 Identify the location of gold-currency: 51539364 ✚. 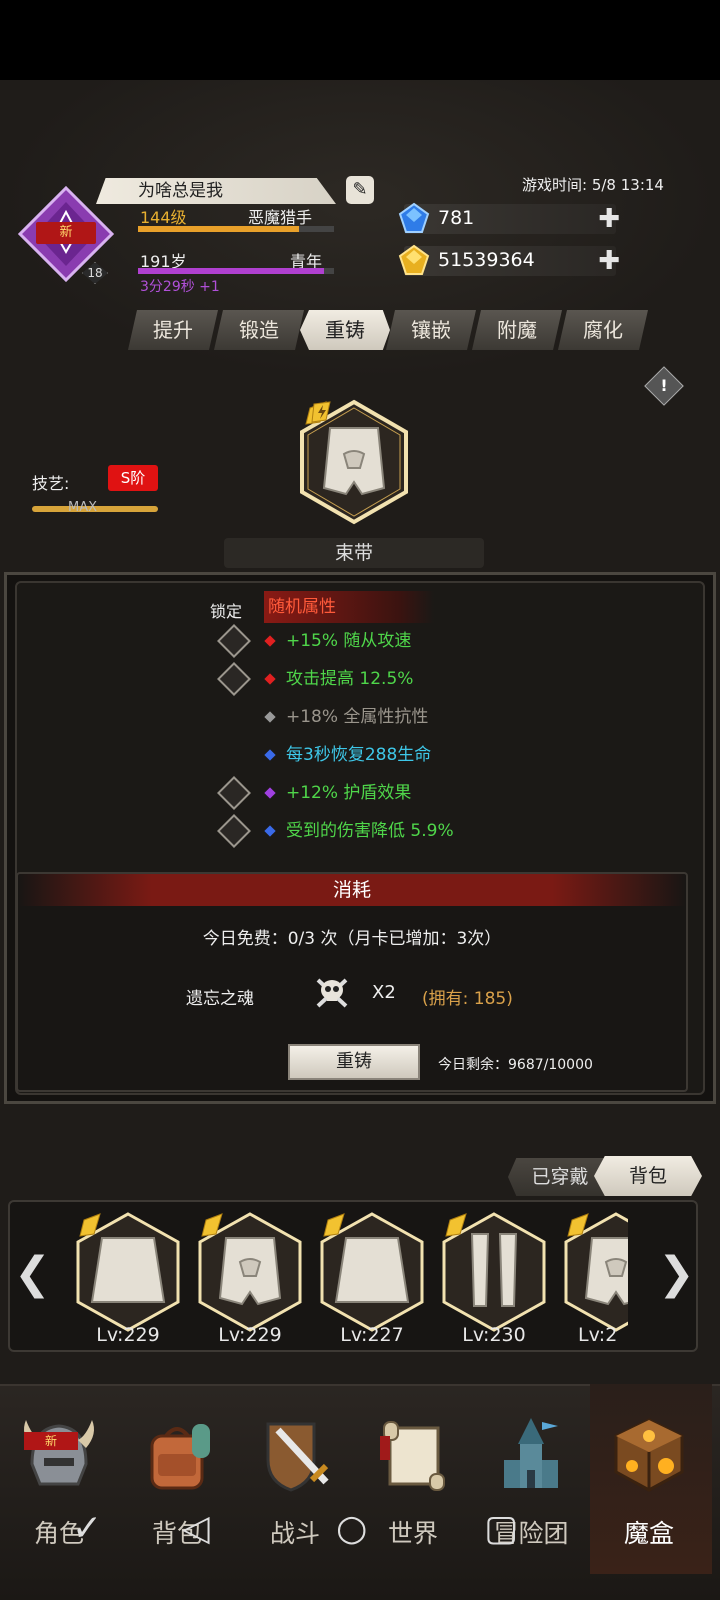
(509, 260).